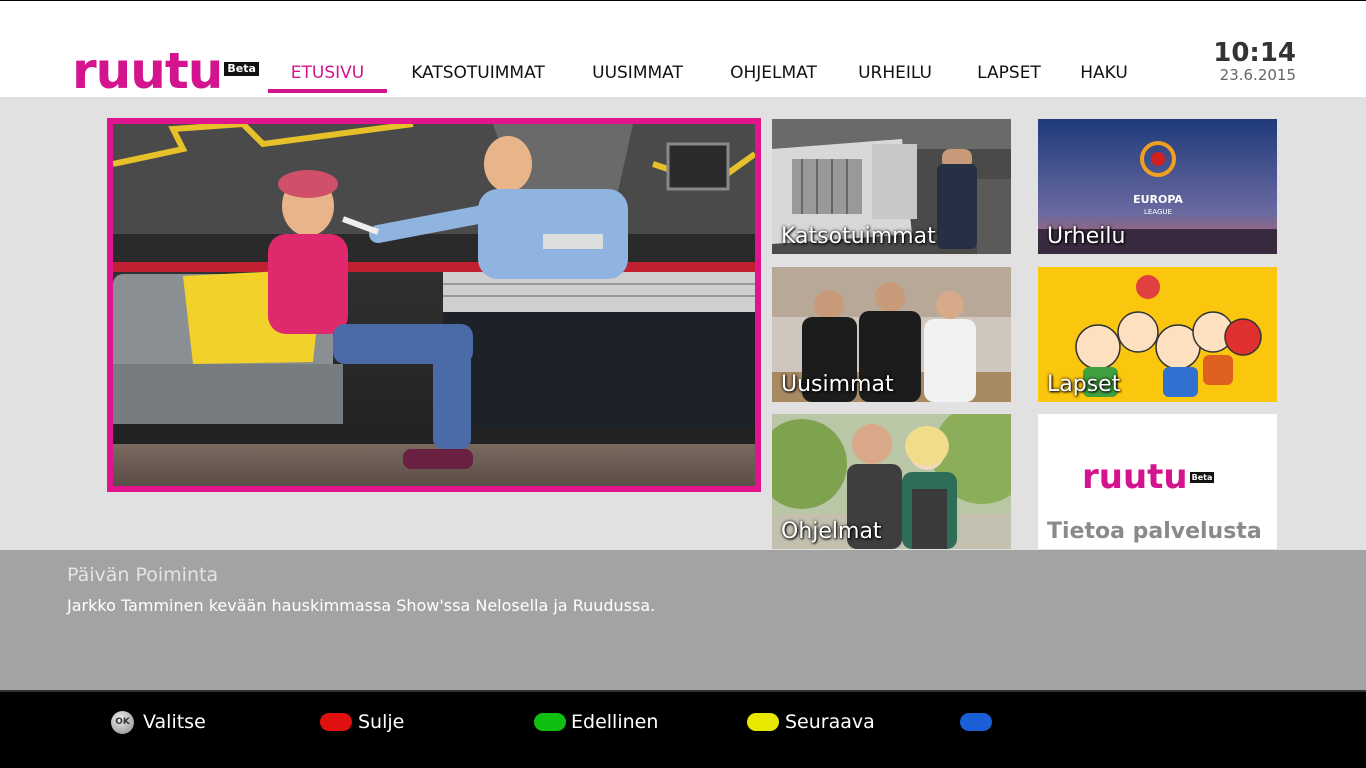  Describe the element at coordinates (1135, 477) in the screenshot. I see `tile-logo-text: ruutu` at that location.